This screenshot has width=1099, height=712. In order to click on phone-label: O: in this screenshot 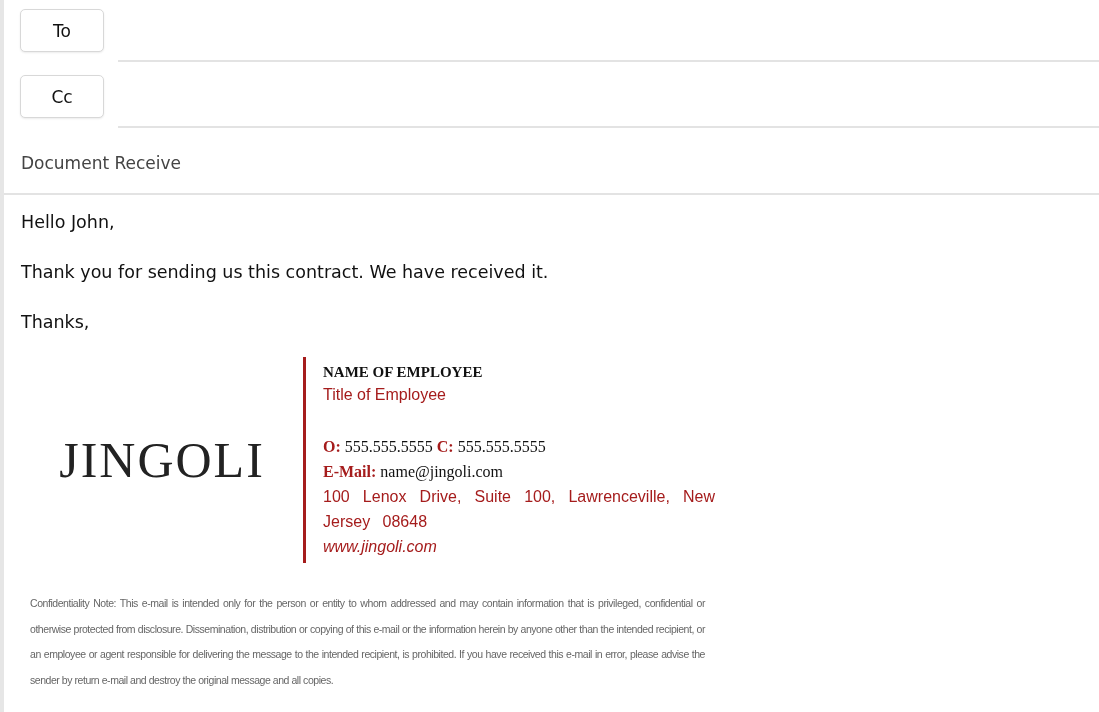, I will do `click(332, 446)`.